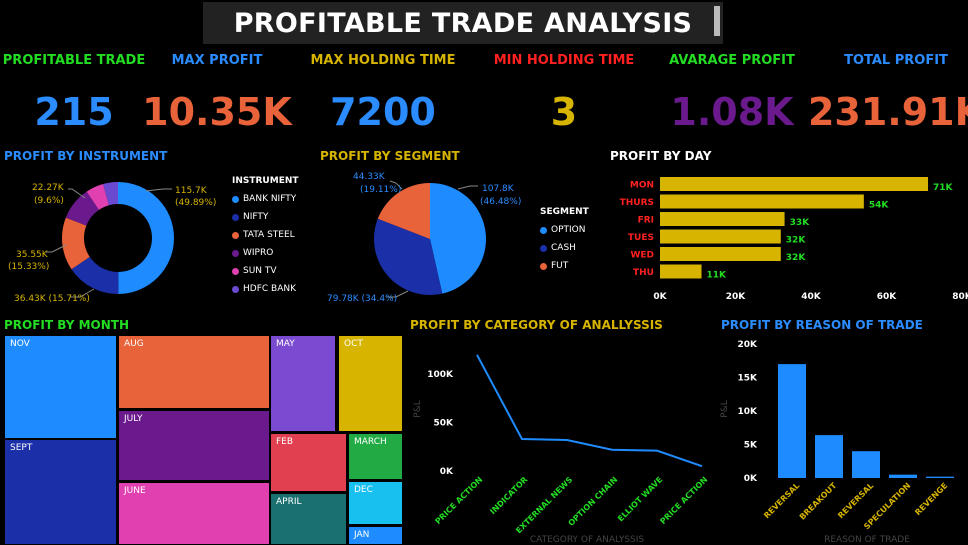 The height and width of the screenshot is (545, 968). Describe the element at coordinates (370, 442) in the screenshot. I see `treemap-label: MARCH` at that location.